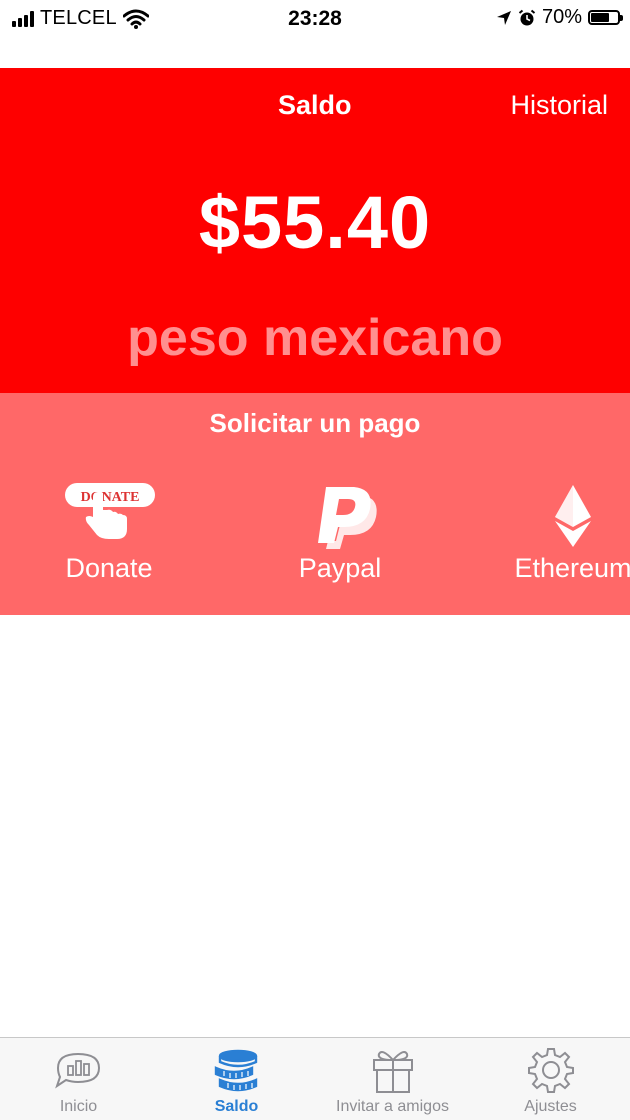  Describe the element at coordinates (551, 536) in the screenshot. I see `payment-method-ethereum: Ethereum` at that location.